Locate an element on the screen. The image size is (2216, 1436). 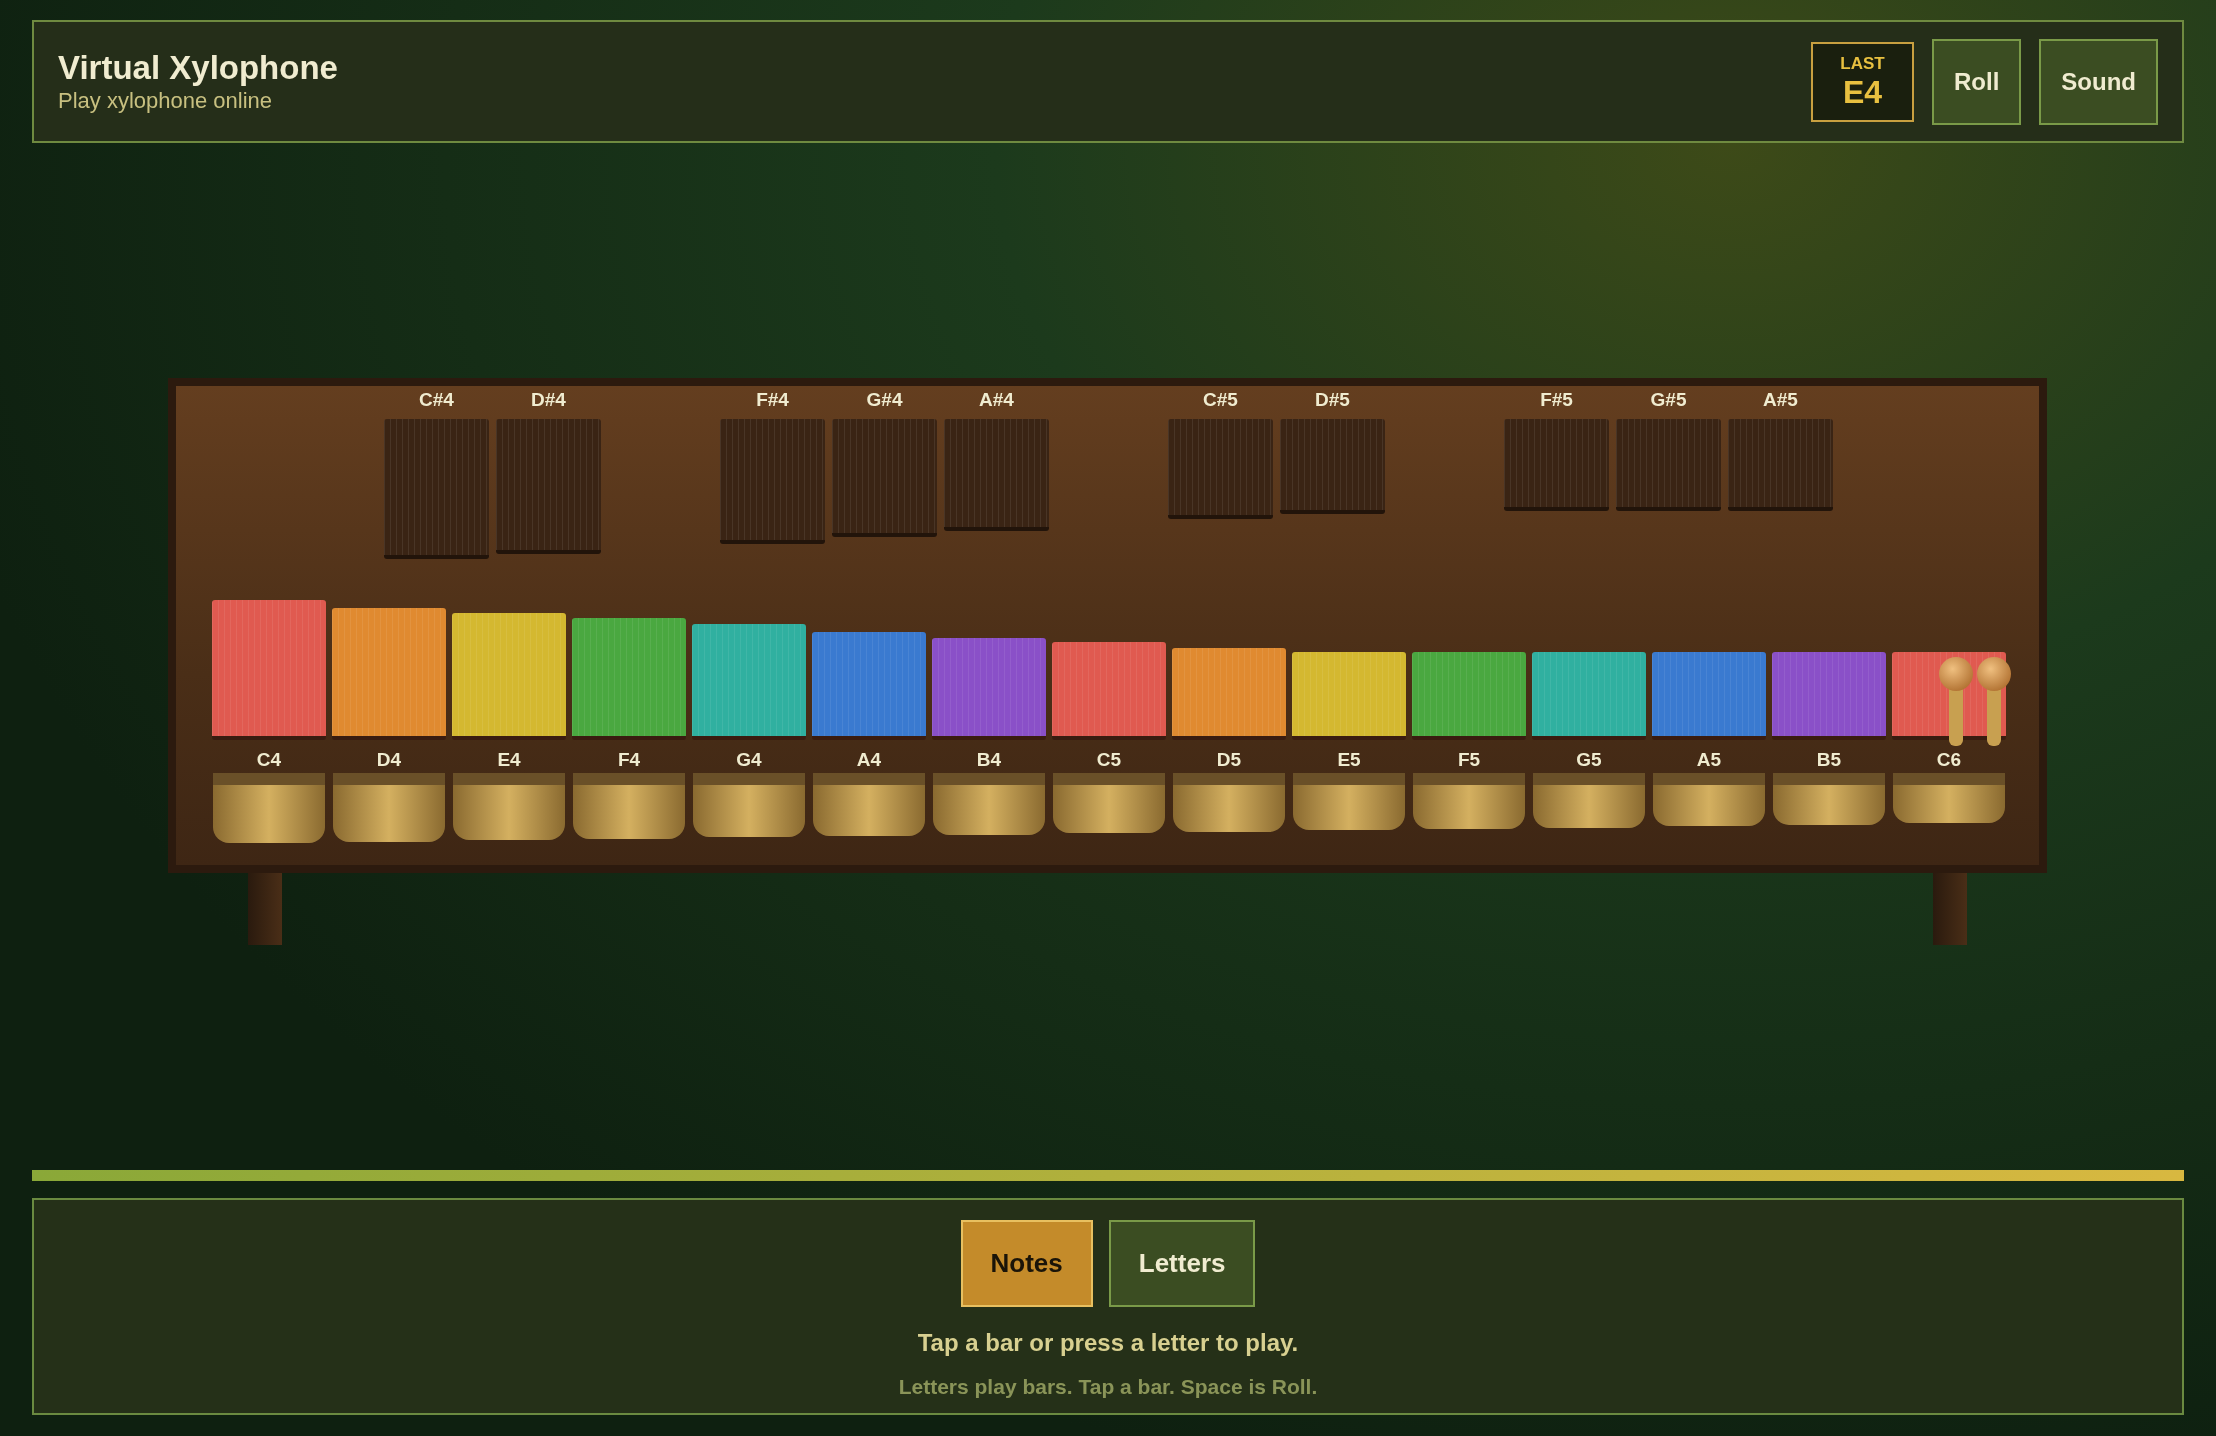
bar-label: E5 is located at coordinates (1349, 759).